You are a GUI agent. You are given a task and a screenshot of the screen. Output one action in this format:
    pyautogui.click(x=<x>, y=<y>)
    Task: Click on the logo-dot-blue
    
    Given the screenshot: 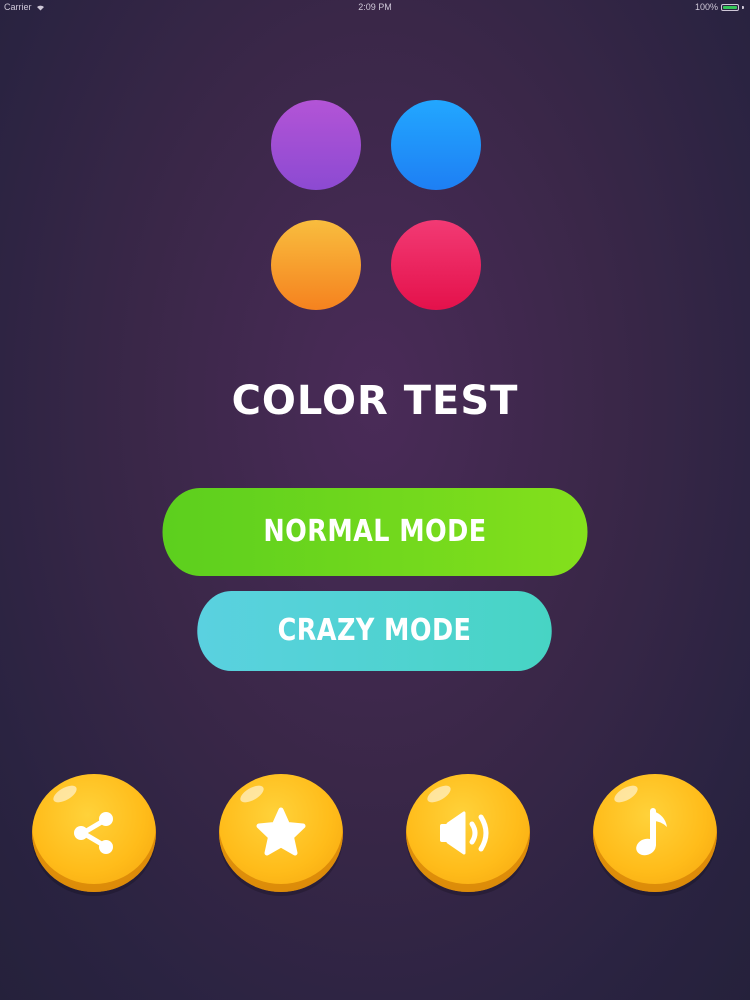 What is the action you would take?
    pyautogui.click(x=436, y=145)
    